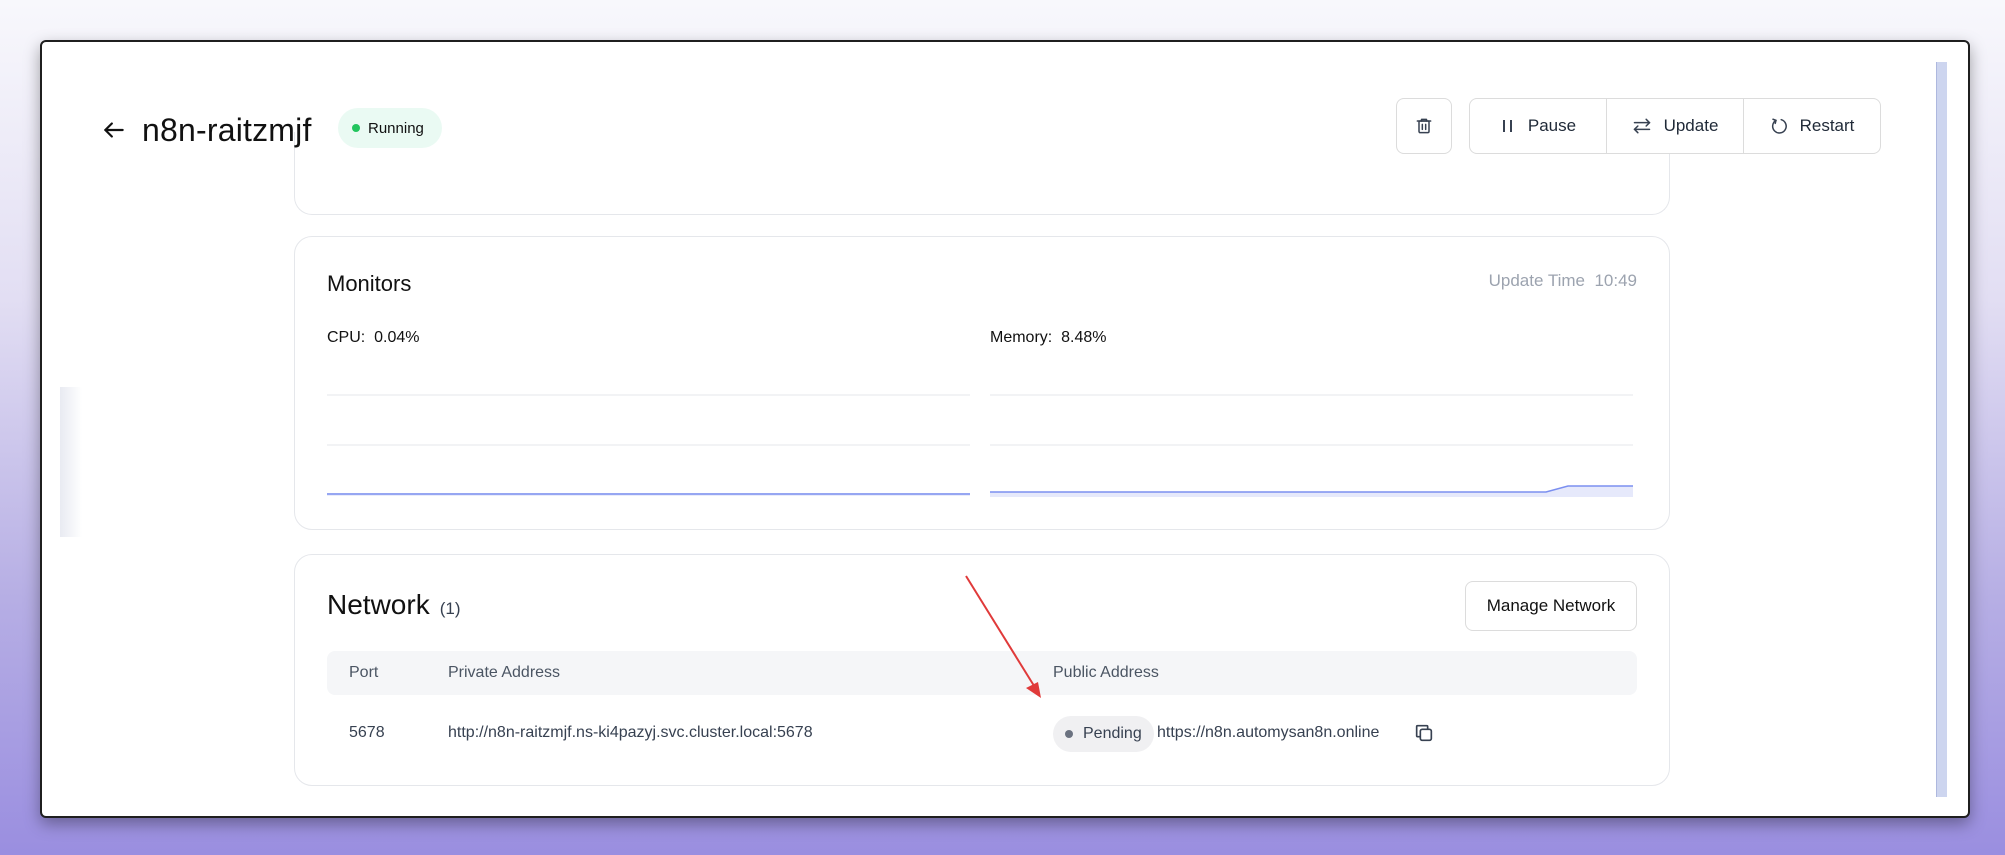 Image resolution: width=2005 pixels, height=855 pixels. What do you see at coordinates (369, 283) in the screenshot?
I see `monitors-title: Monitors` at bounding box center [369, 283].